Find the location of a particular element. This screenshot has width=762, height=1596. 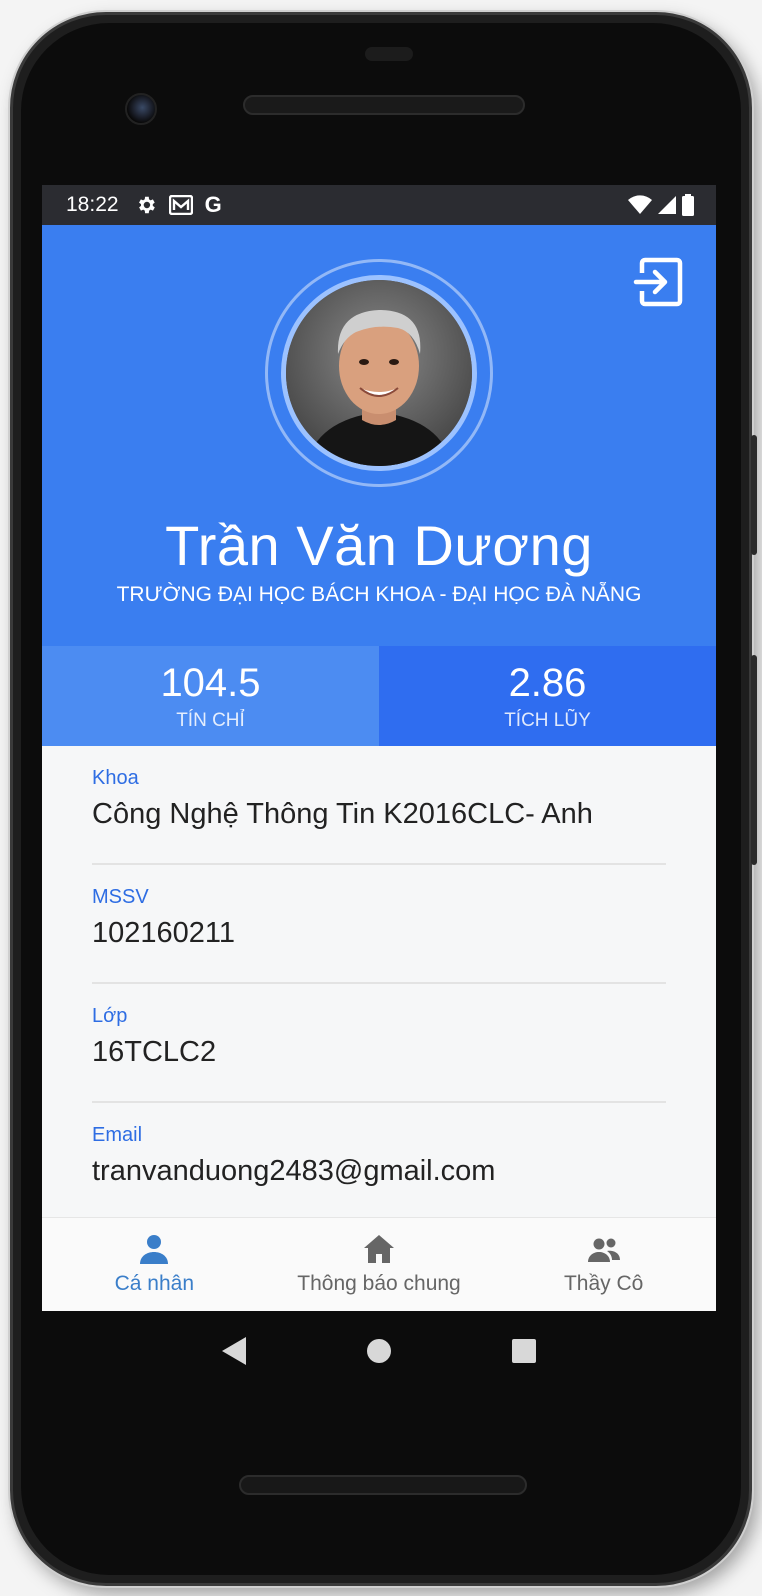

back-icon is located at coordinates (234, 1351).